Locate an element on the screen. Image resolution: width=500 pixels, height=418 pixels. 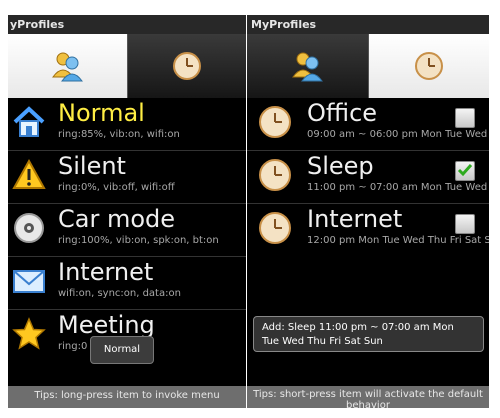
tips-bar: Tips: long-press item to invoke menu is located at coordinates (127, 397).